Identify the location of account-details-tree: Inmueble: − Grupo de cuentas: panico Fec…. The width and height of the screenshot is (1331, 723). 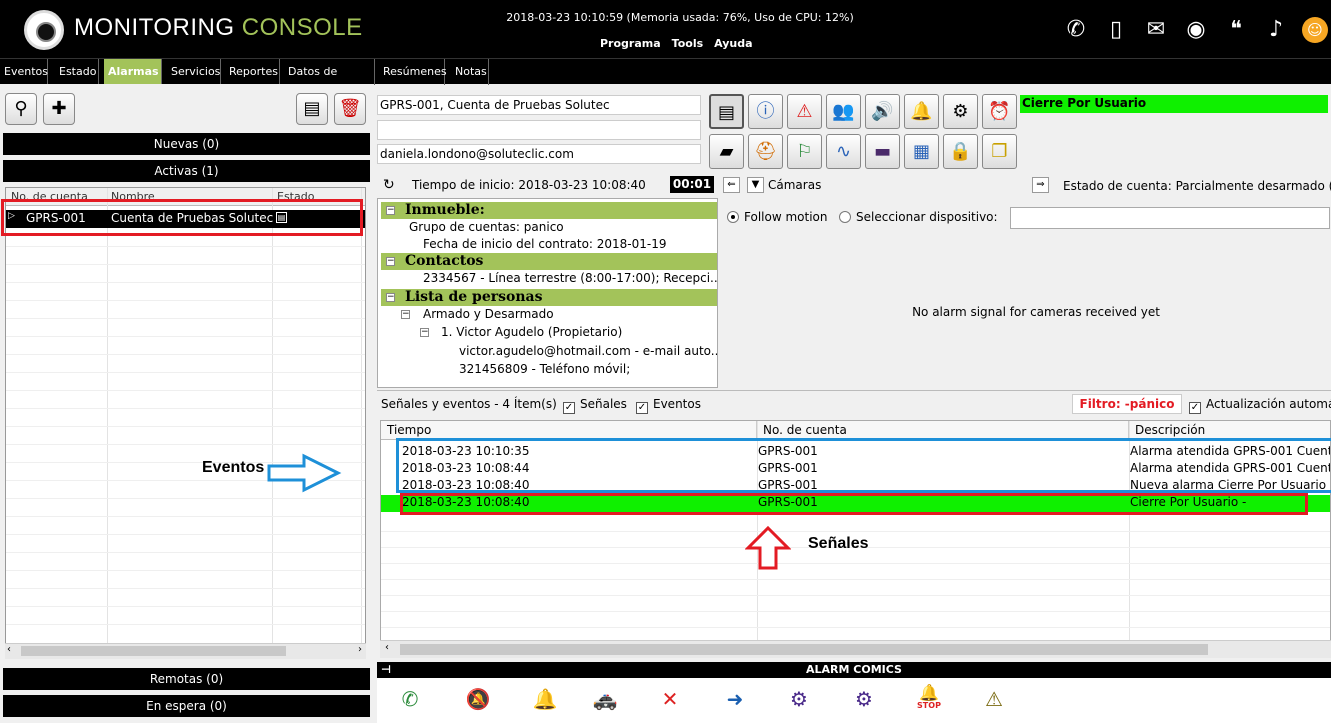
(547, 293).